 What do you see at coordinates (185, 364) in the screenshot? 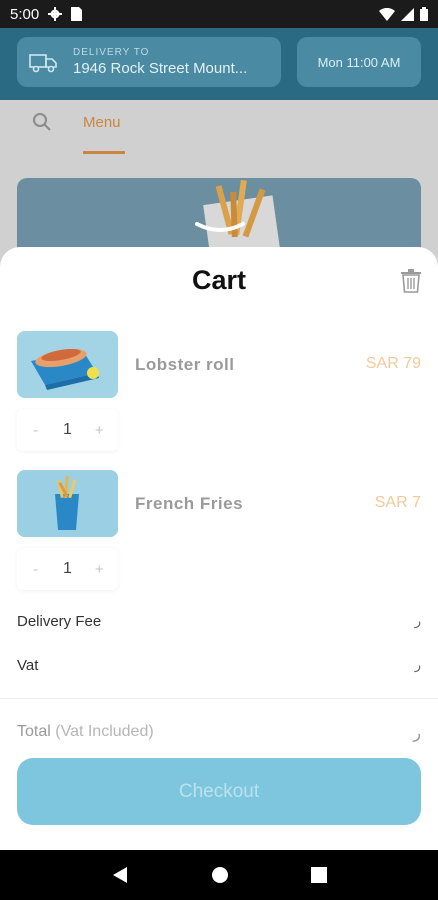
I see `item-name: Lobster roll` at bounding box center [185, 364].